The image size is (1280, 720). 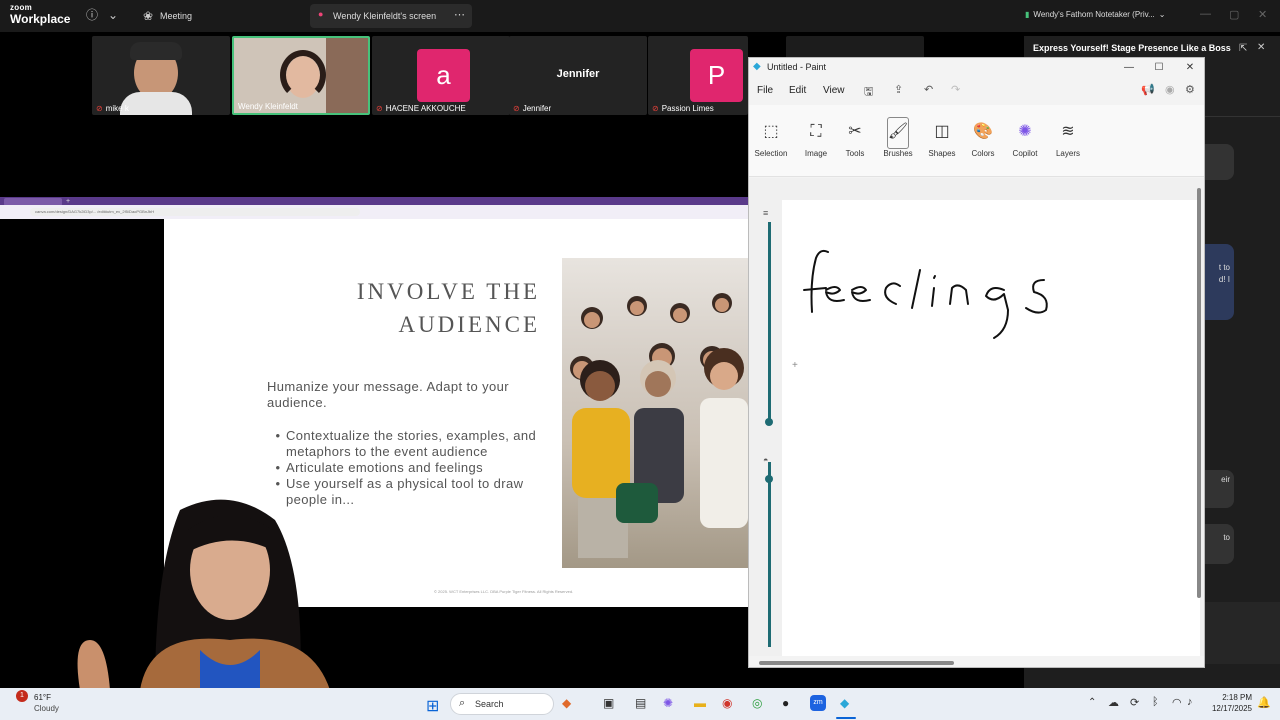 I want to click on slide-title-line: INVOLVE THE, so click(x=448, y=291).